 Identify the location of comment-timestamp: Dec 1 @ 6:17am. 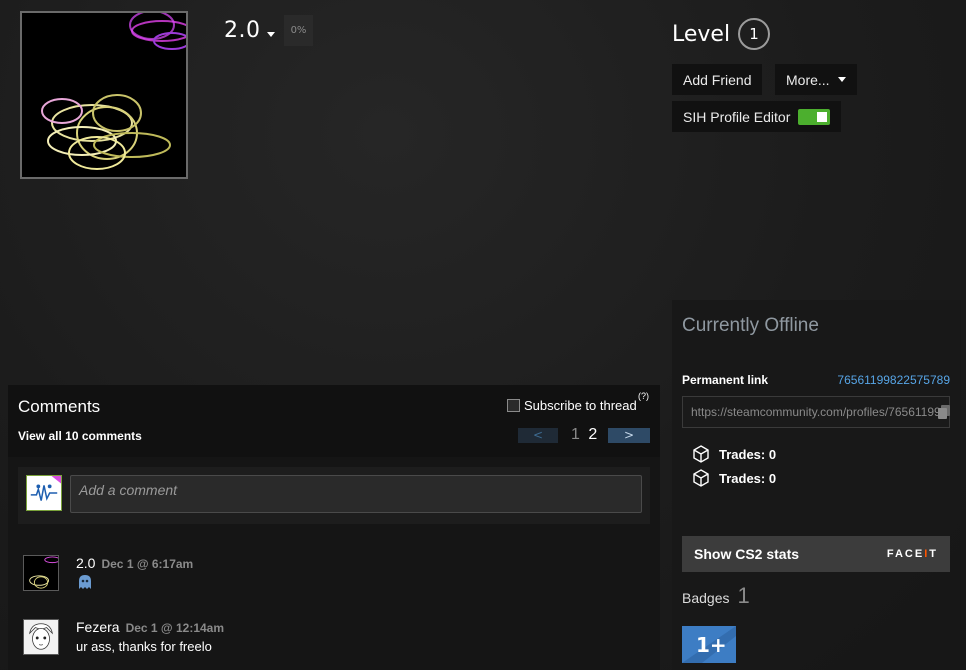
(147, 564).